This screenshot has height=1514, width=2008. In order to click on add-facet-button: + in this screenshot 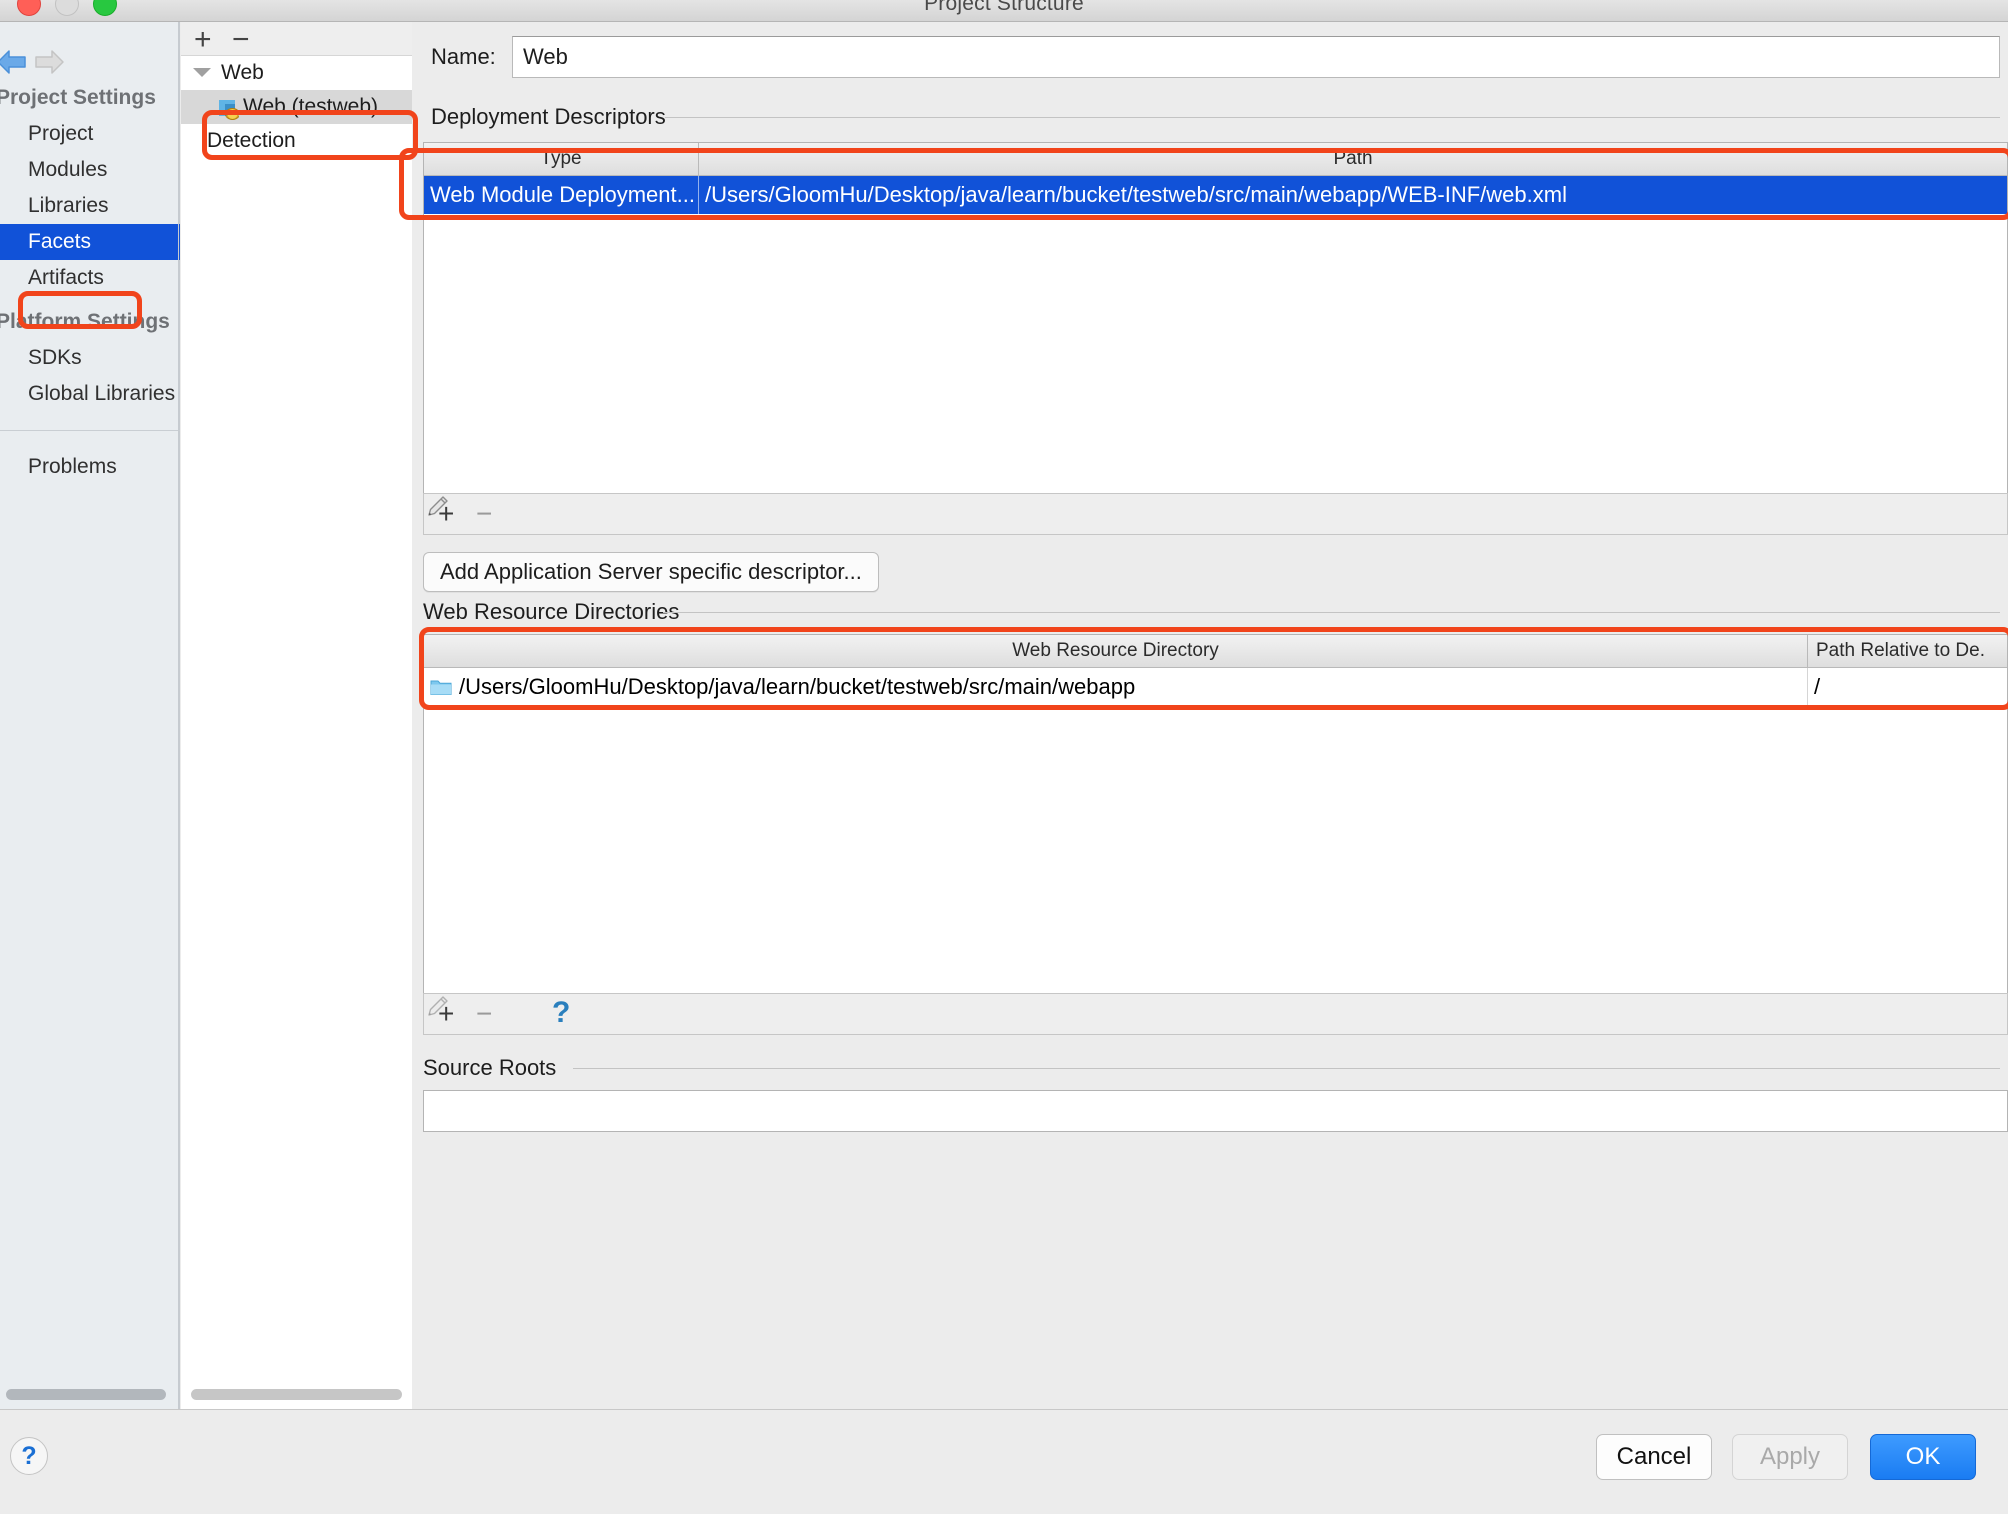, I will do `click(203, 40)`.